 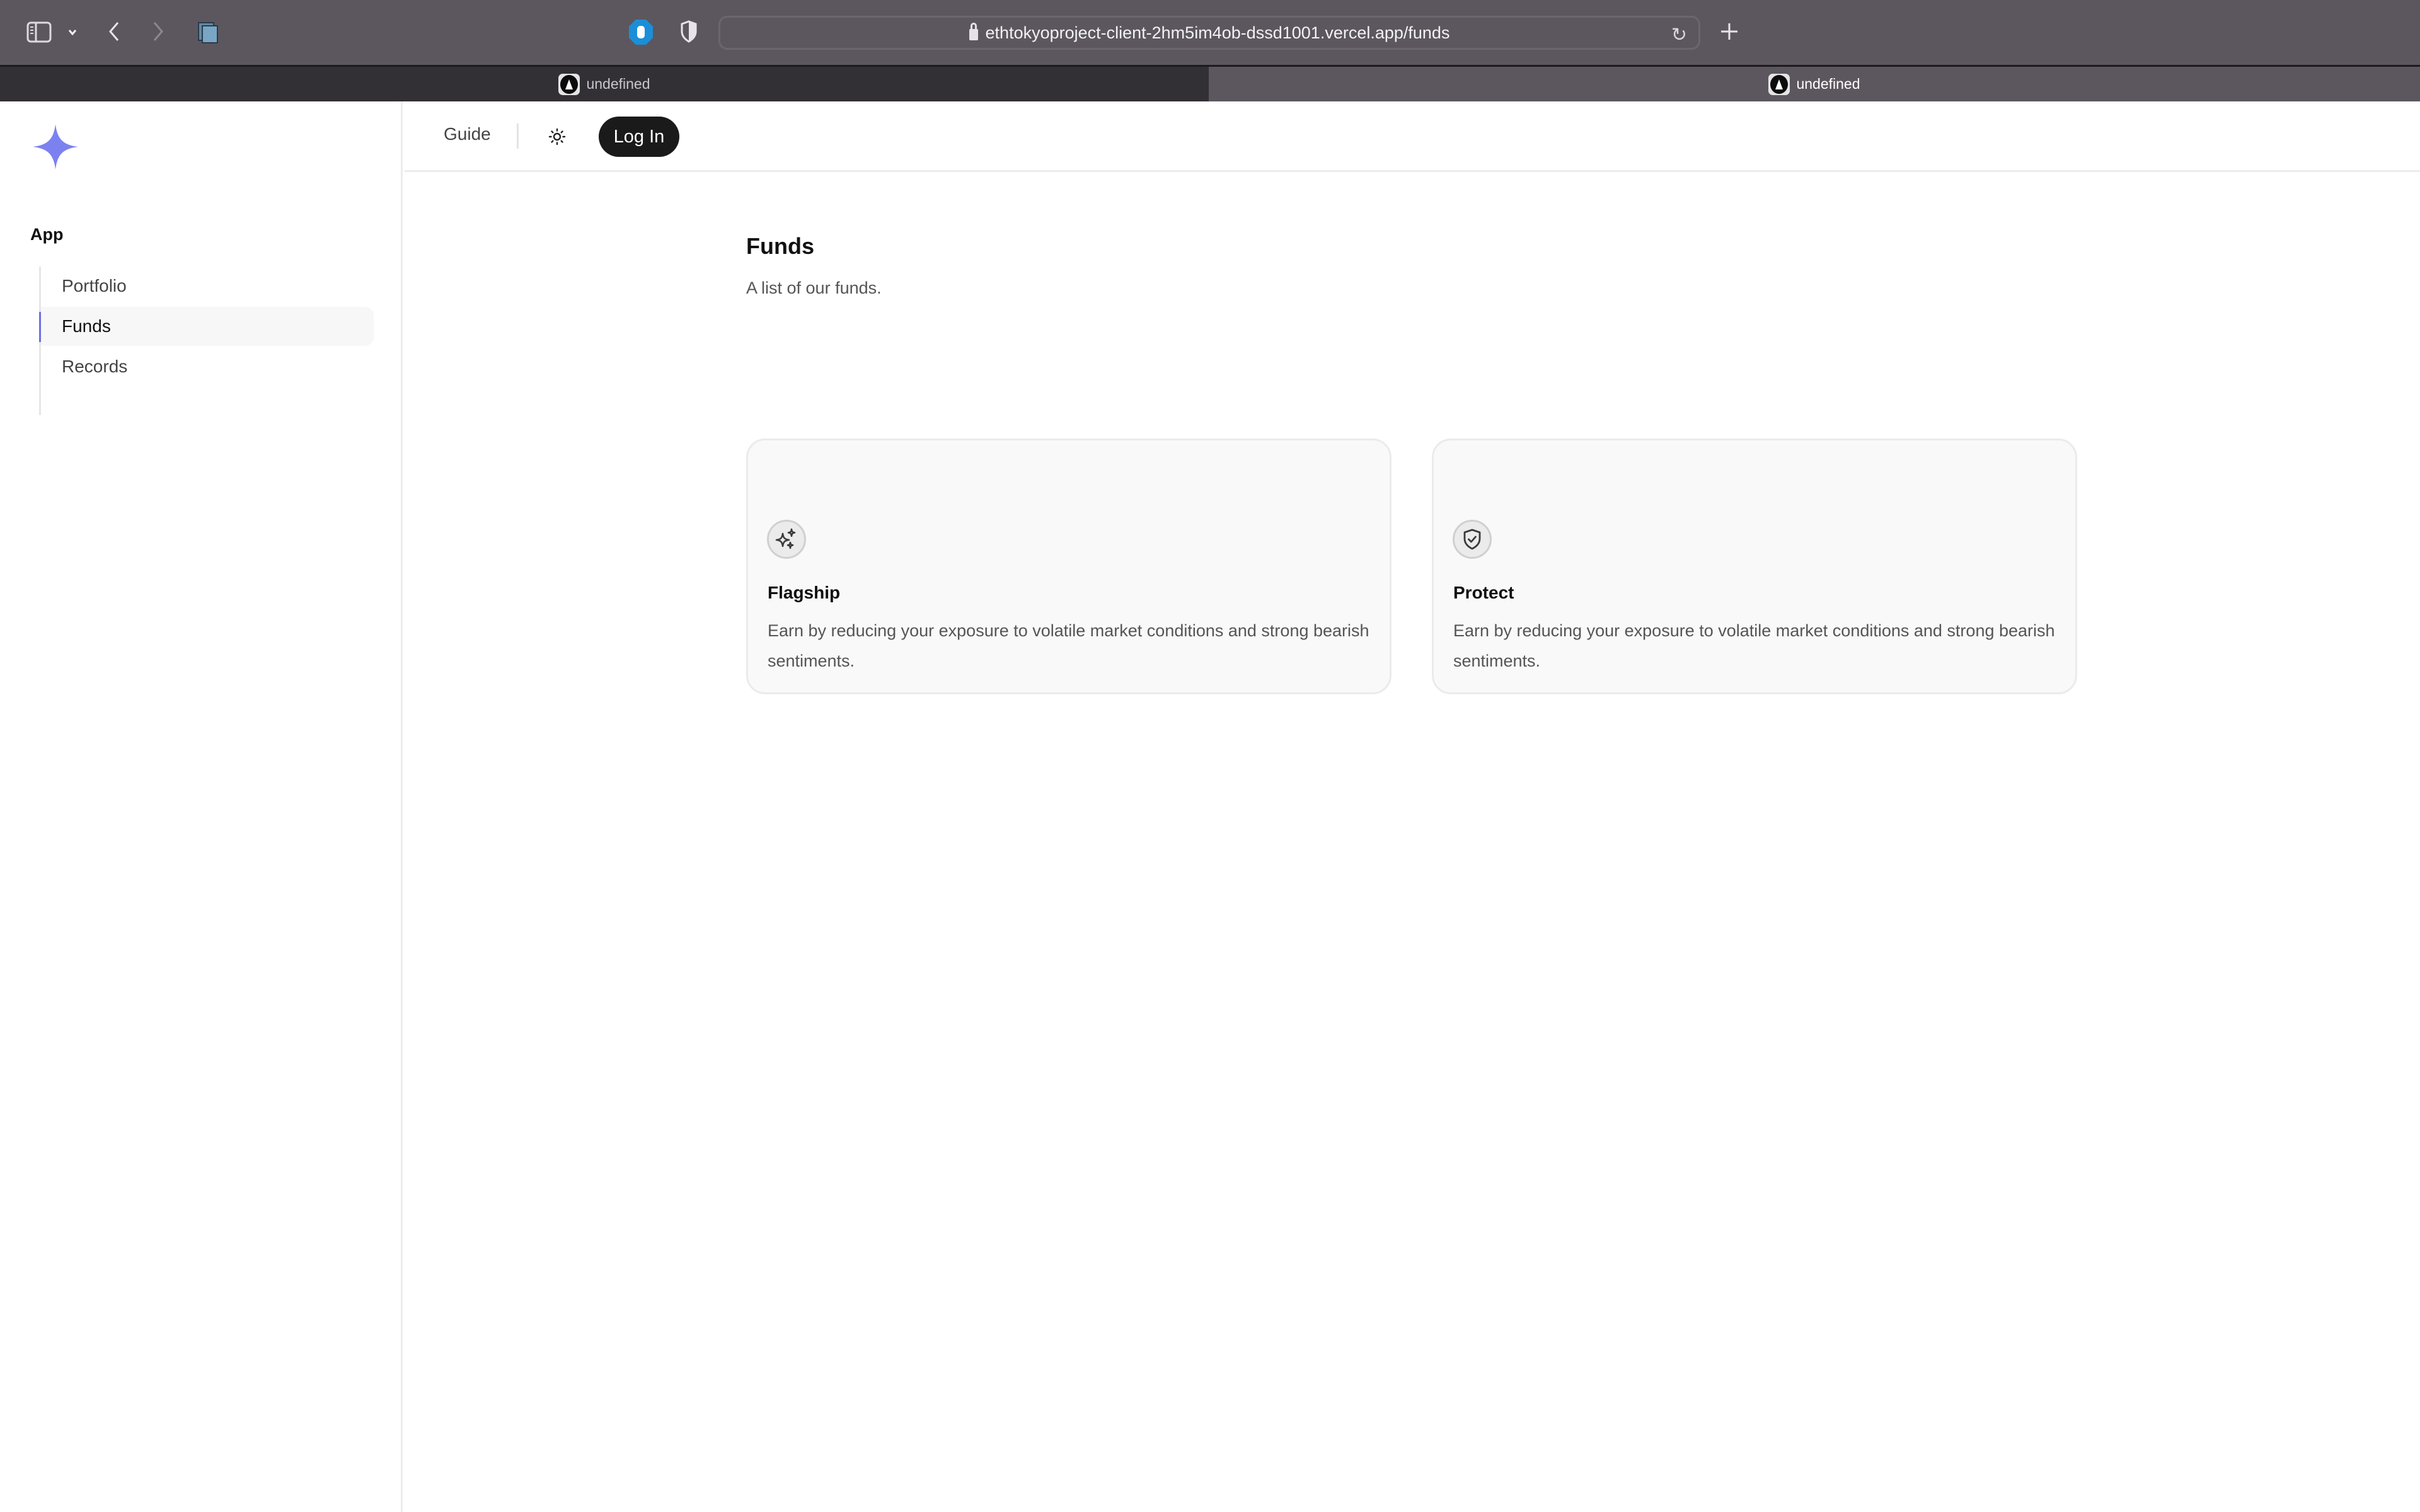 What do you see at coordinates (39, 32) in the screenshot?
I see `sidebar-toggle-icon` at bounding box center [39, 32].